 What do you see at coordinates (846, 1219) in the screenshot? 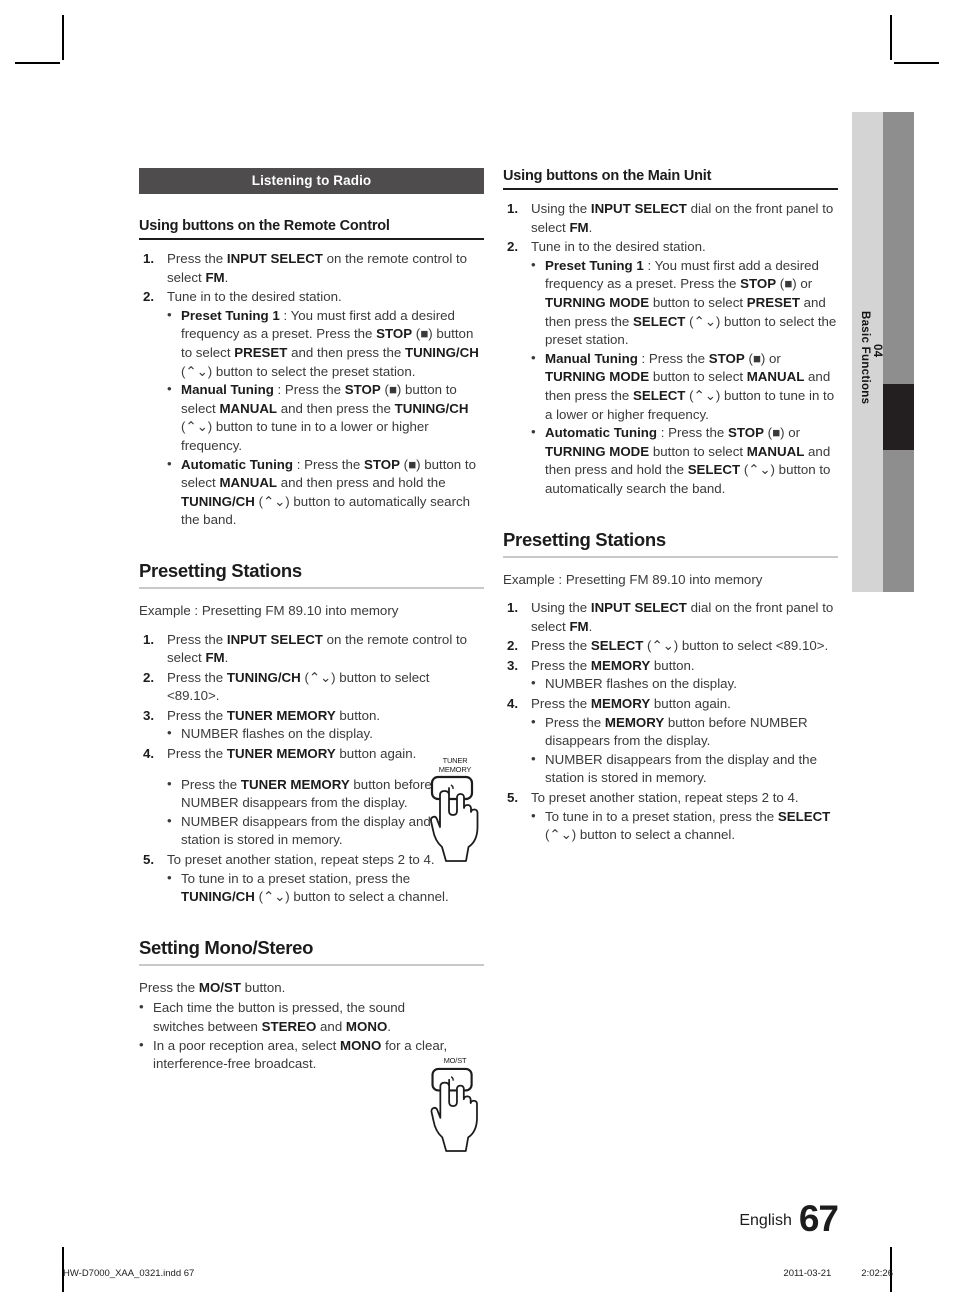
I see `page-footer-inner: English 67` at bounding box center [846, 1219].